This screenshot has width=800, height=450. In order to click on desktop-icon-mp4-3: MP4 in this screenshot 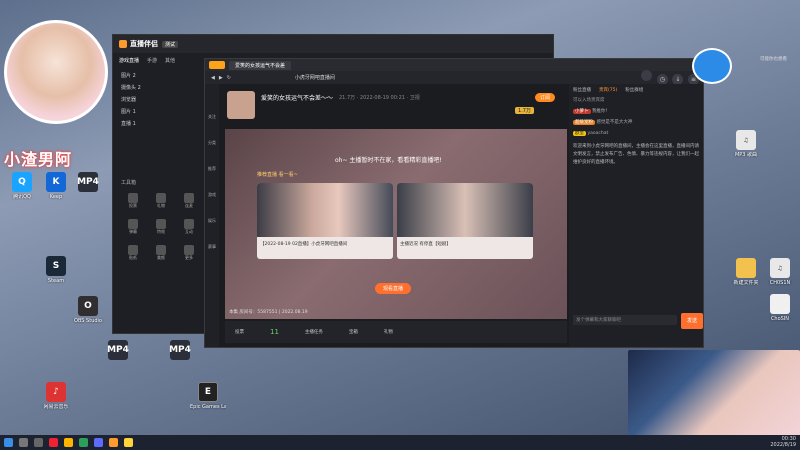, I will do `click(180, 357)`.